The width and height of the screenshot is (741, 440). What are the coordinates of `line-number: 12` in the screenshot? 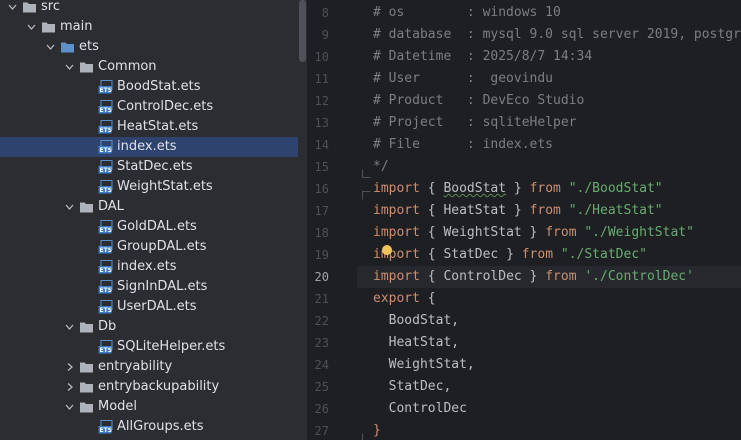 It's located at (321, 101).